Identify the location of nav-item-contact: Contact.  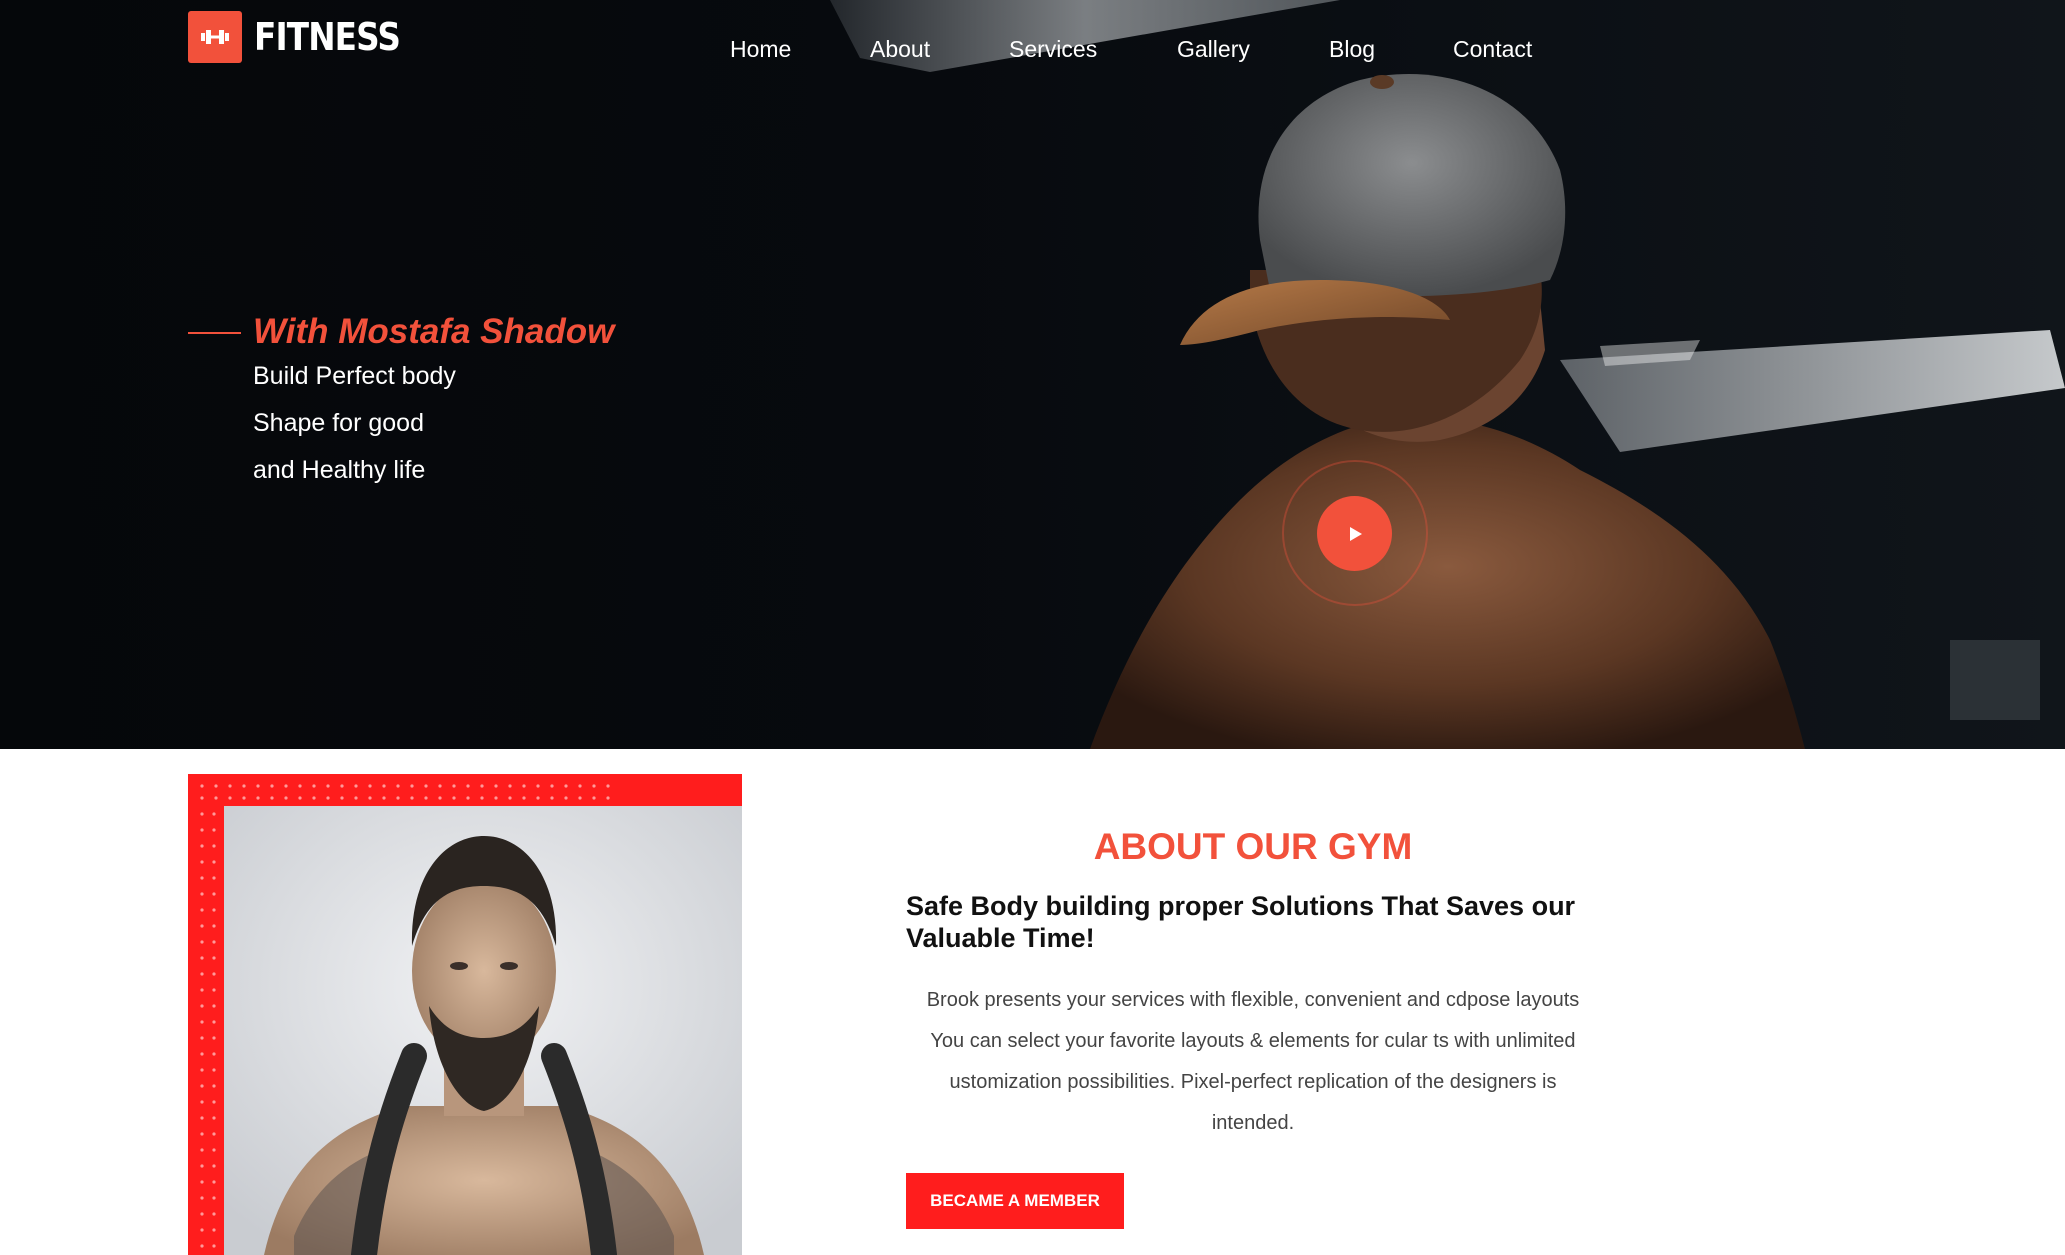
(1492, 49).